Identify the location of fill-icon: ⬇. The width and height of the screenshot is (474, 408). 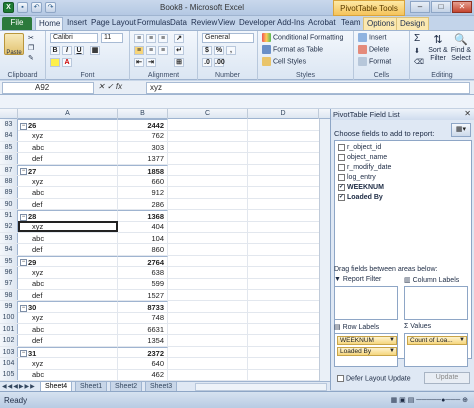
(417, 51).